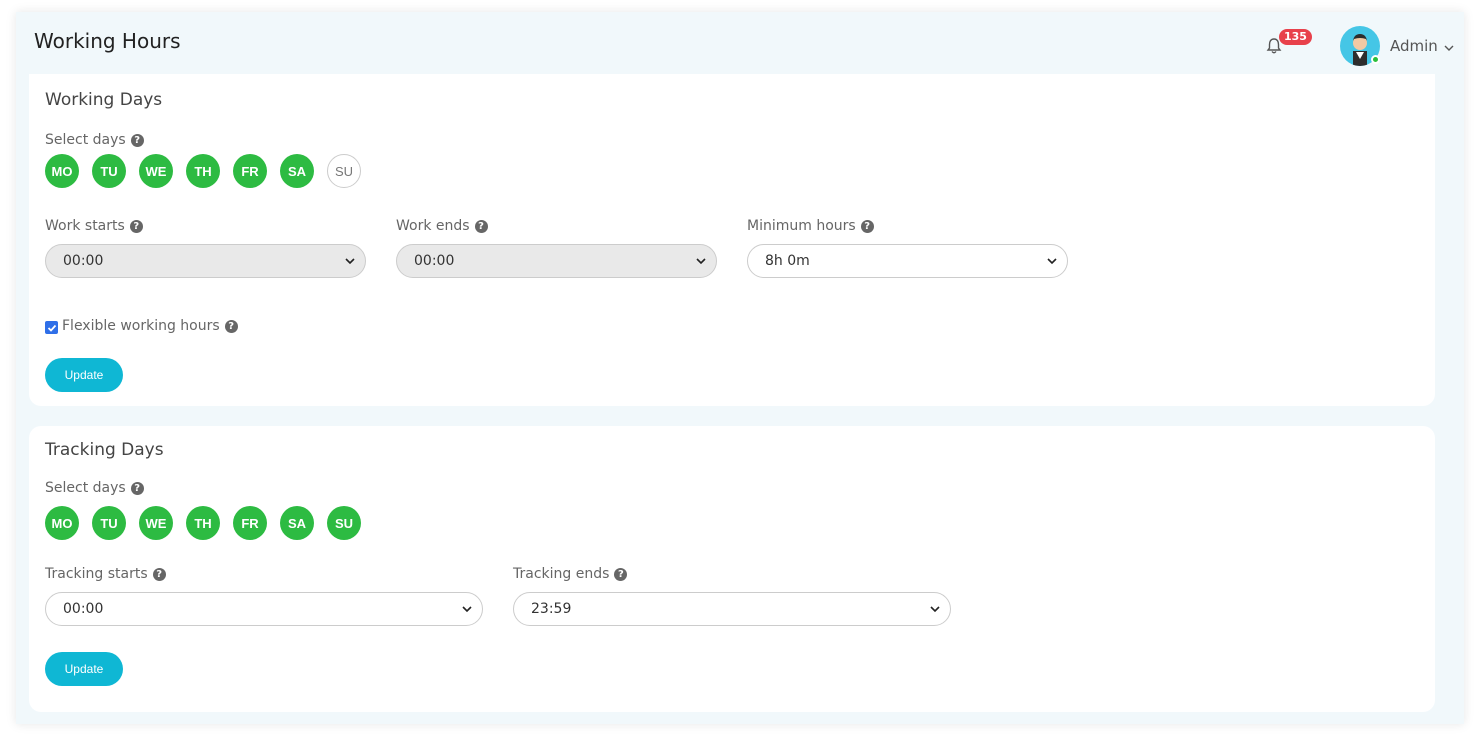 This screenshot has height=744, width=1480. I want to click on work-starts-text: Work starts, so click(85, 226).